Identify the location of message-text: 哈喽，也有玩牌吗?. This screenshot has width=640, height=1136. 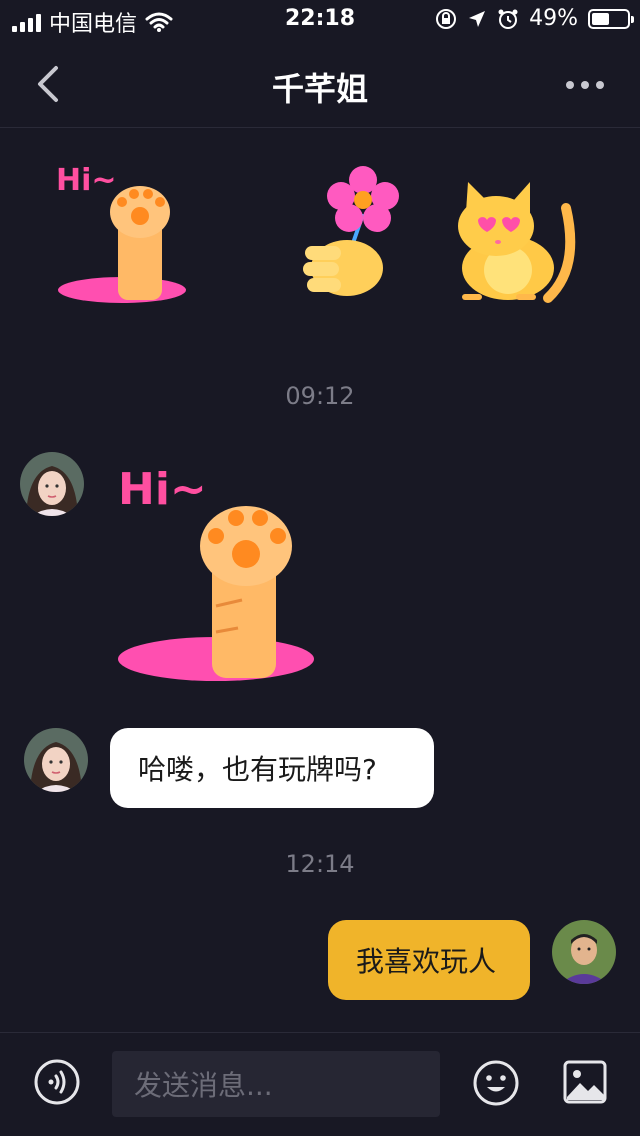
(257, 769).